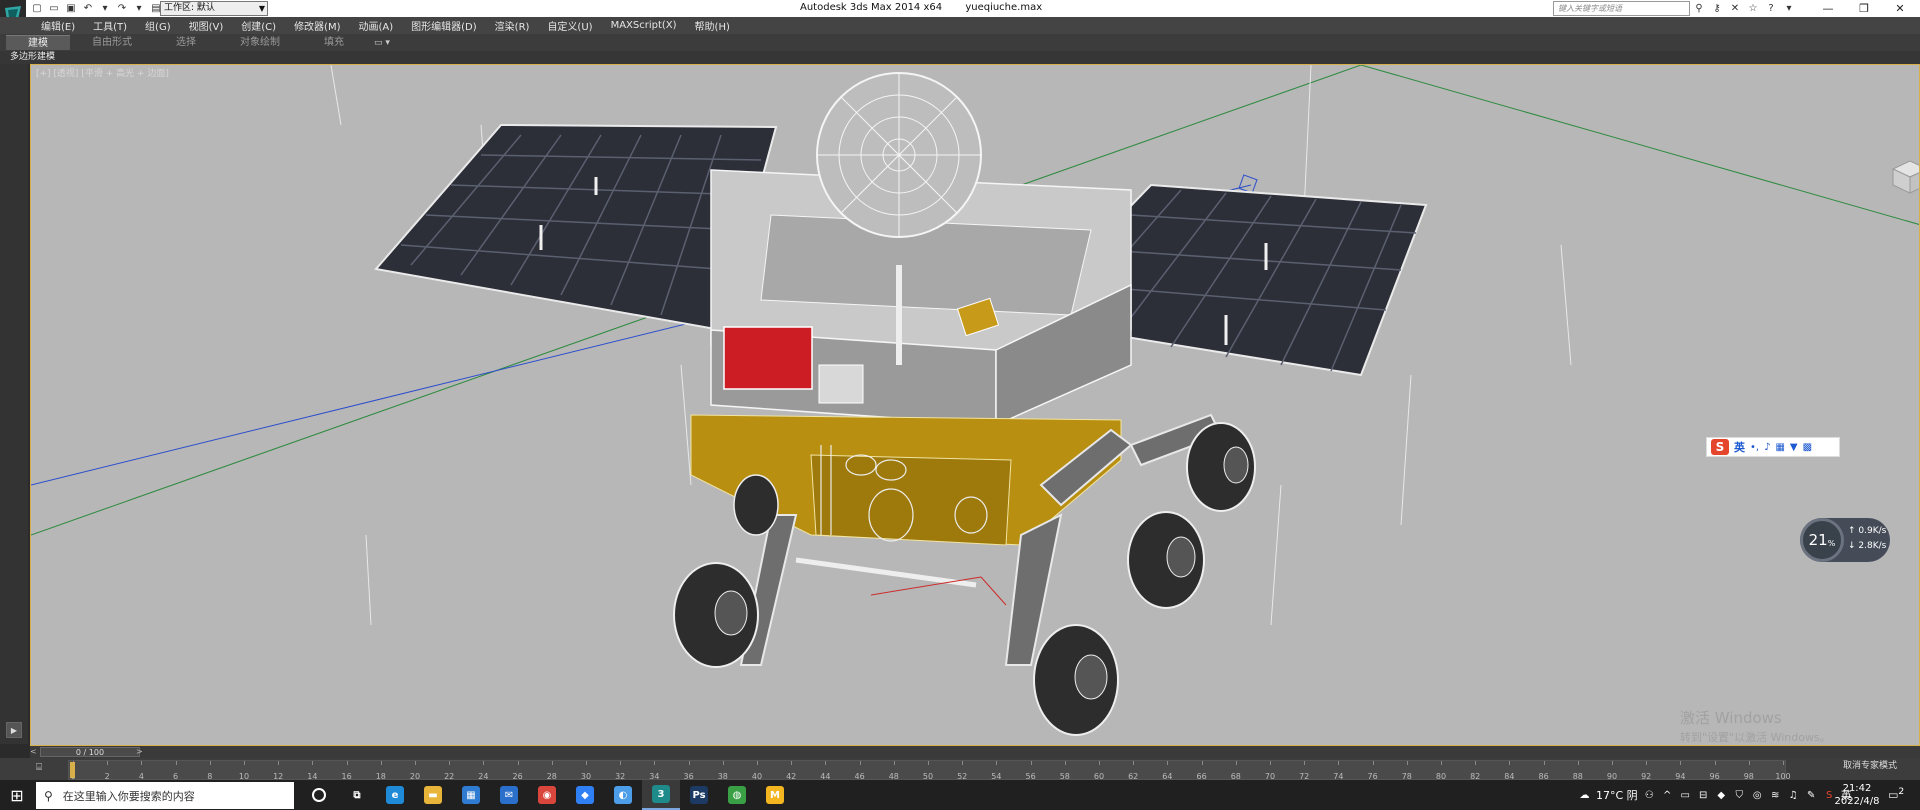 Image resolution: width=1920 pixels, height=810 pixels. I want to click on menu-rendering: 渲染(R), so click(512, 25).